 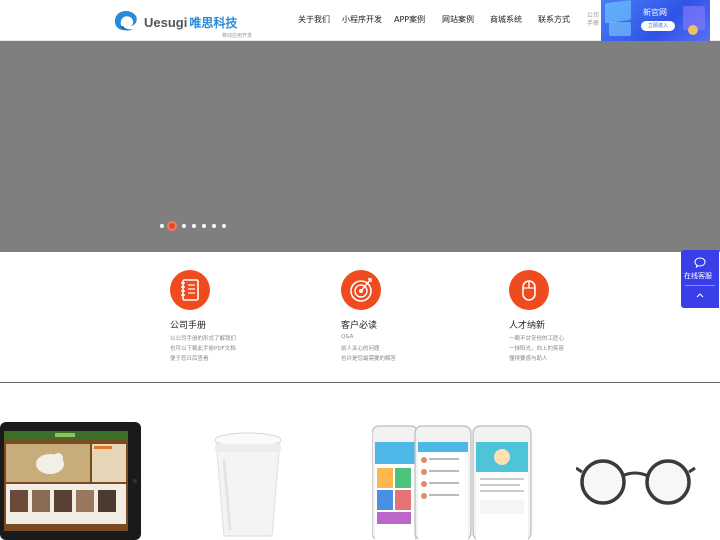 I want to click on nav-contact: 联系方式, so click(x=554, y=19).